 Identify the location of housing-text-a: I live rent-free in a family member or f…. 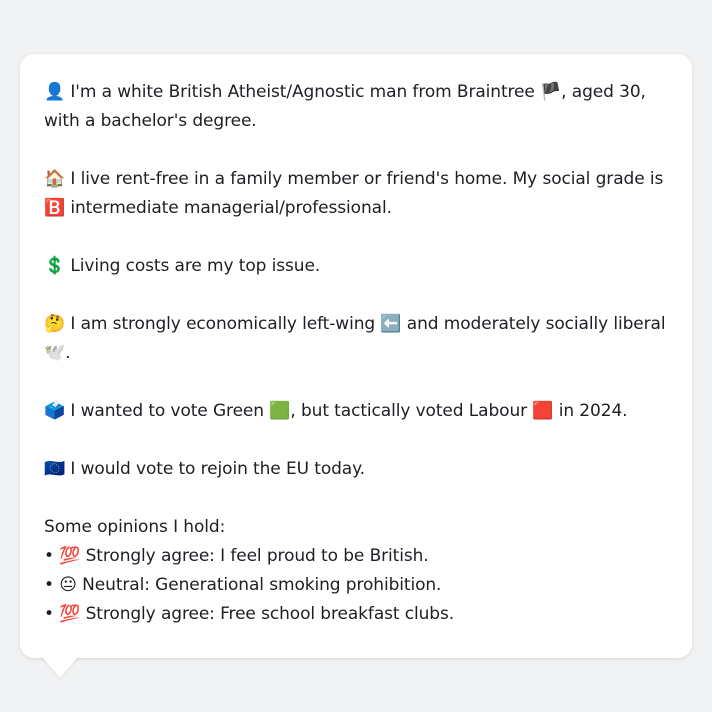
(364, 179).